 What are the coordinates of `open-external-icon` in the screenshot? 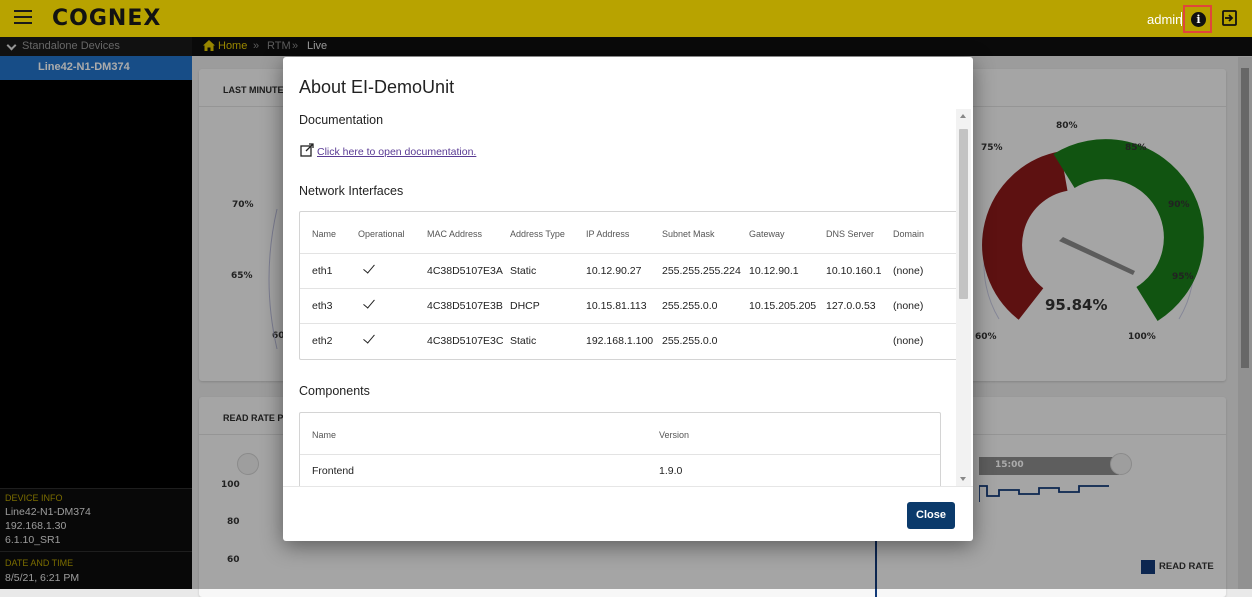 It's located at (307, 150).